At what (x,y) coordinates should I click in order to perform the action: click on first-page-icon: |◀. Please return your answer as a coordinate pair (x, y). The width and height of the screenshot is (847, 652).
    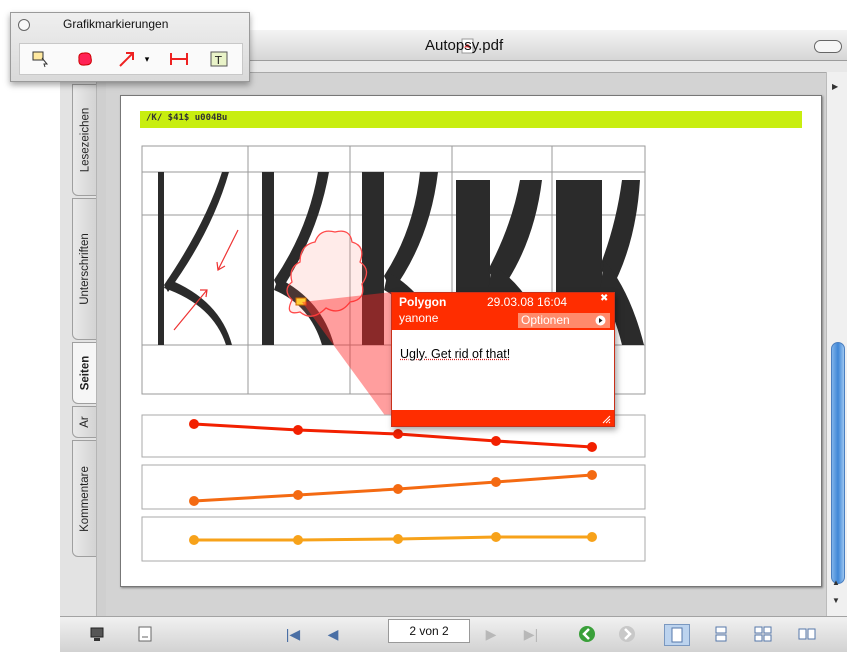
    Looking at the image, I should click on (293, 634).